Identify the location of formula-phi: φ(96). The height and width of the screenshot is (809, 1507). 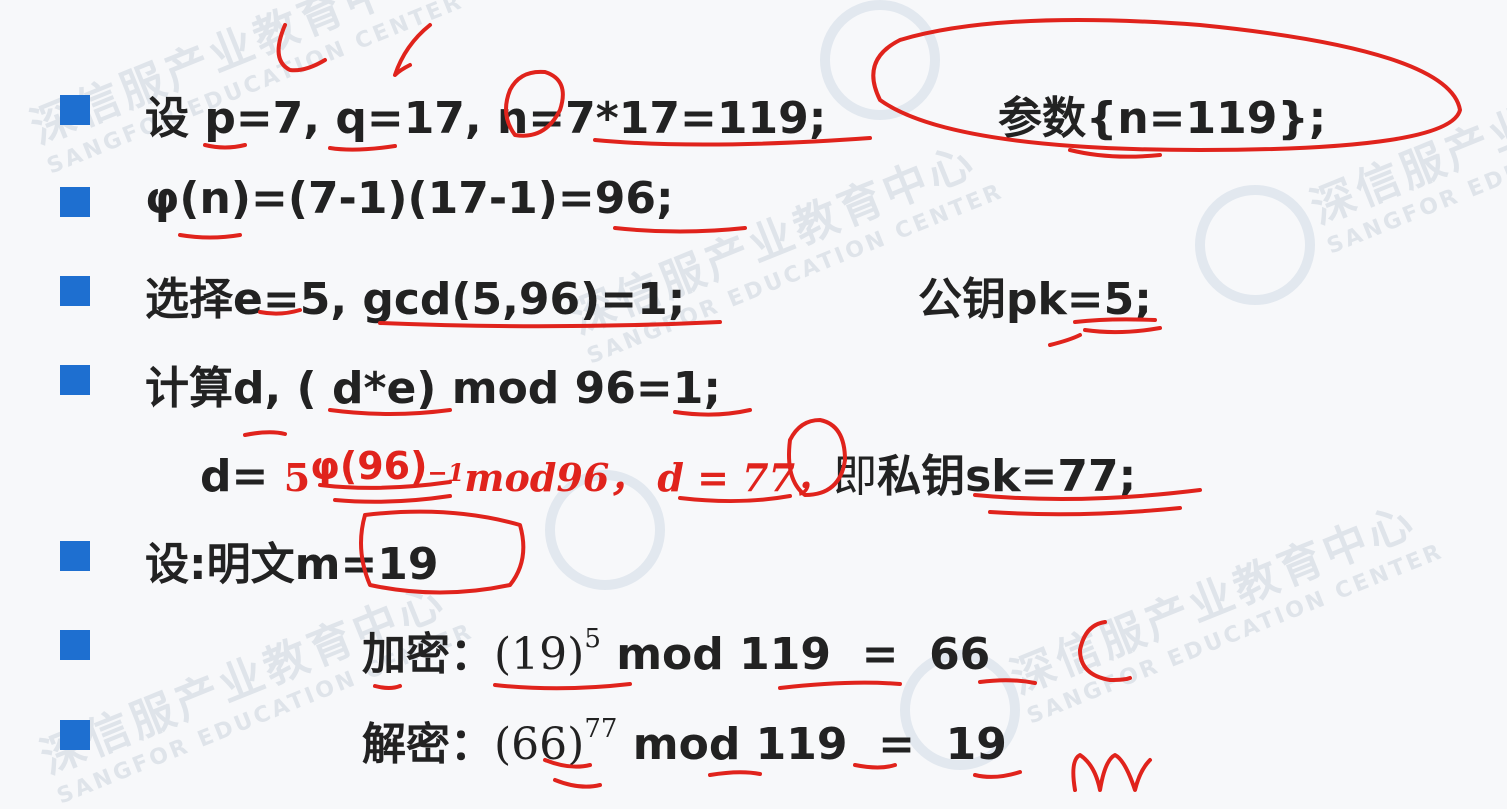
(369, 466).